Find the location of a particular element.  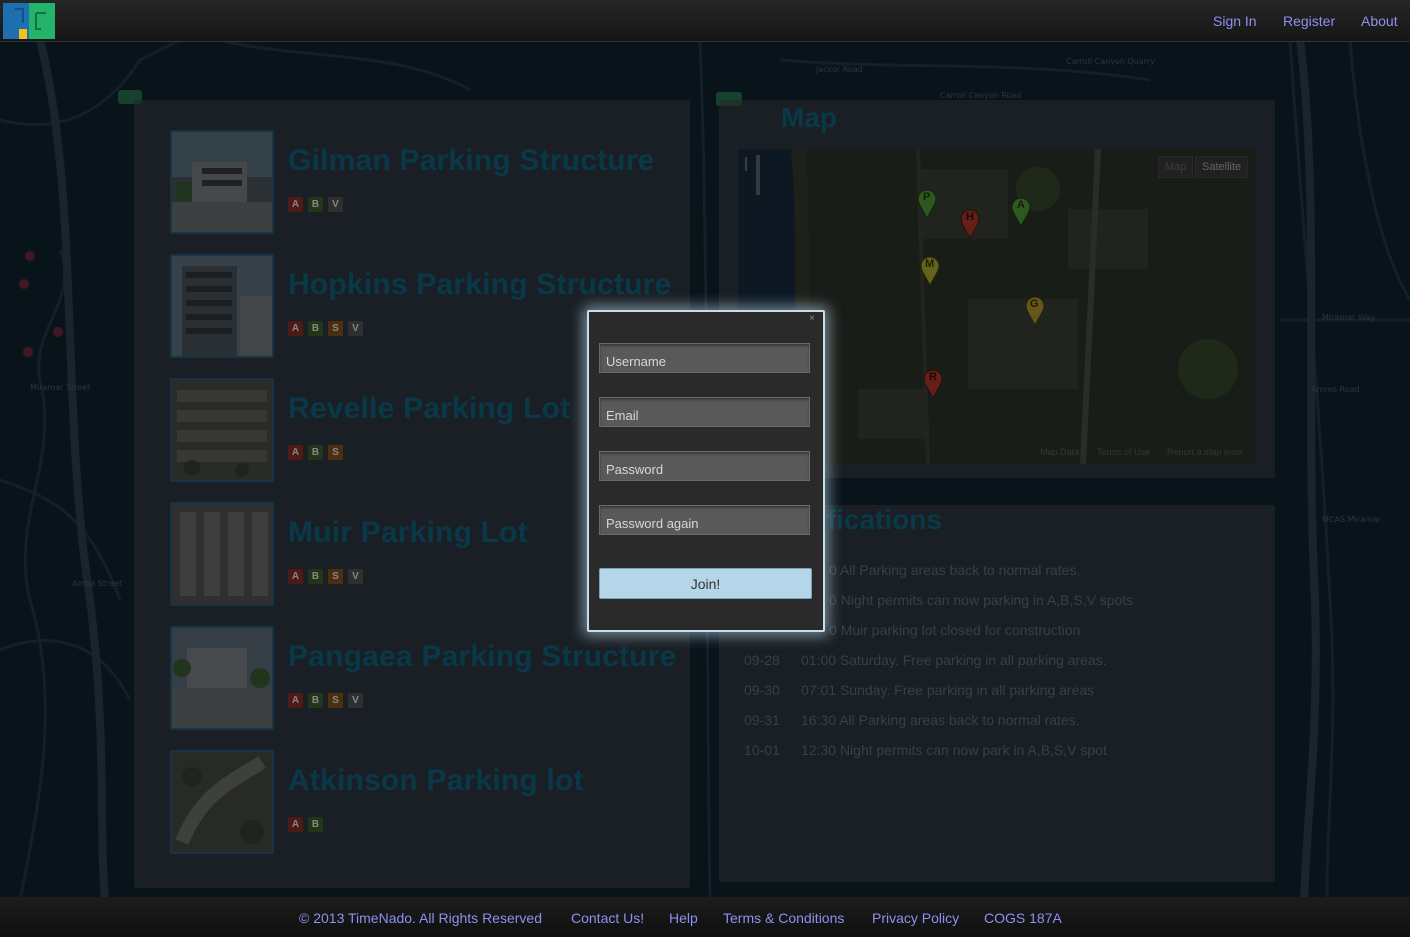

help-link: Help is located at coordinates (683, 918).